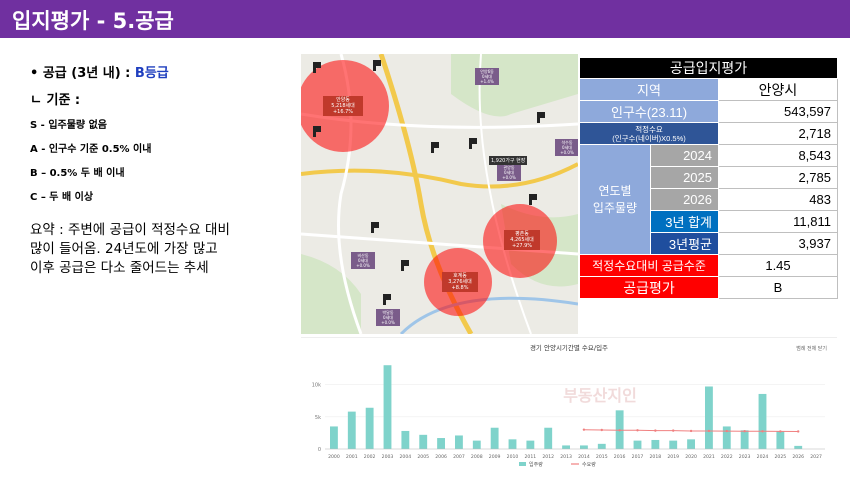 Image resolution: width=850 pixels, height=477 pixels. Describe the element at coordinates (318, 418) in the screenshot. I see `y-tick-label: 5k` at that location.